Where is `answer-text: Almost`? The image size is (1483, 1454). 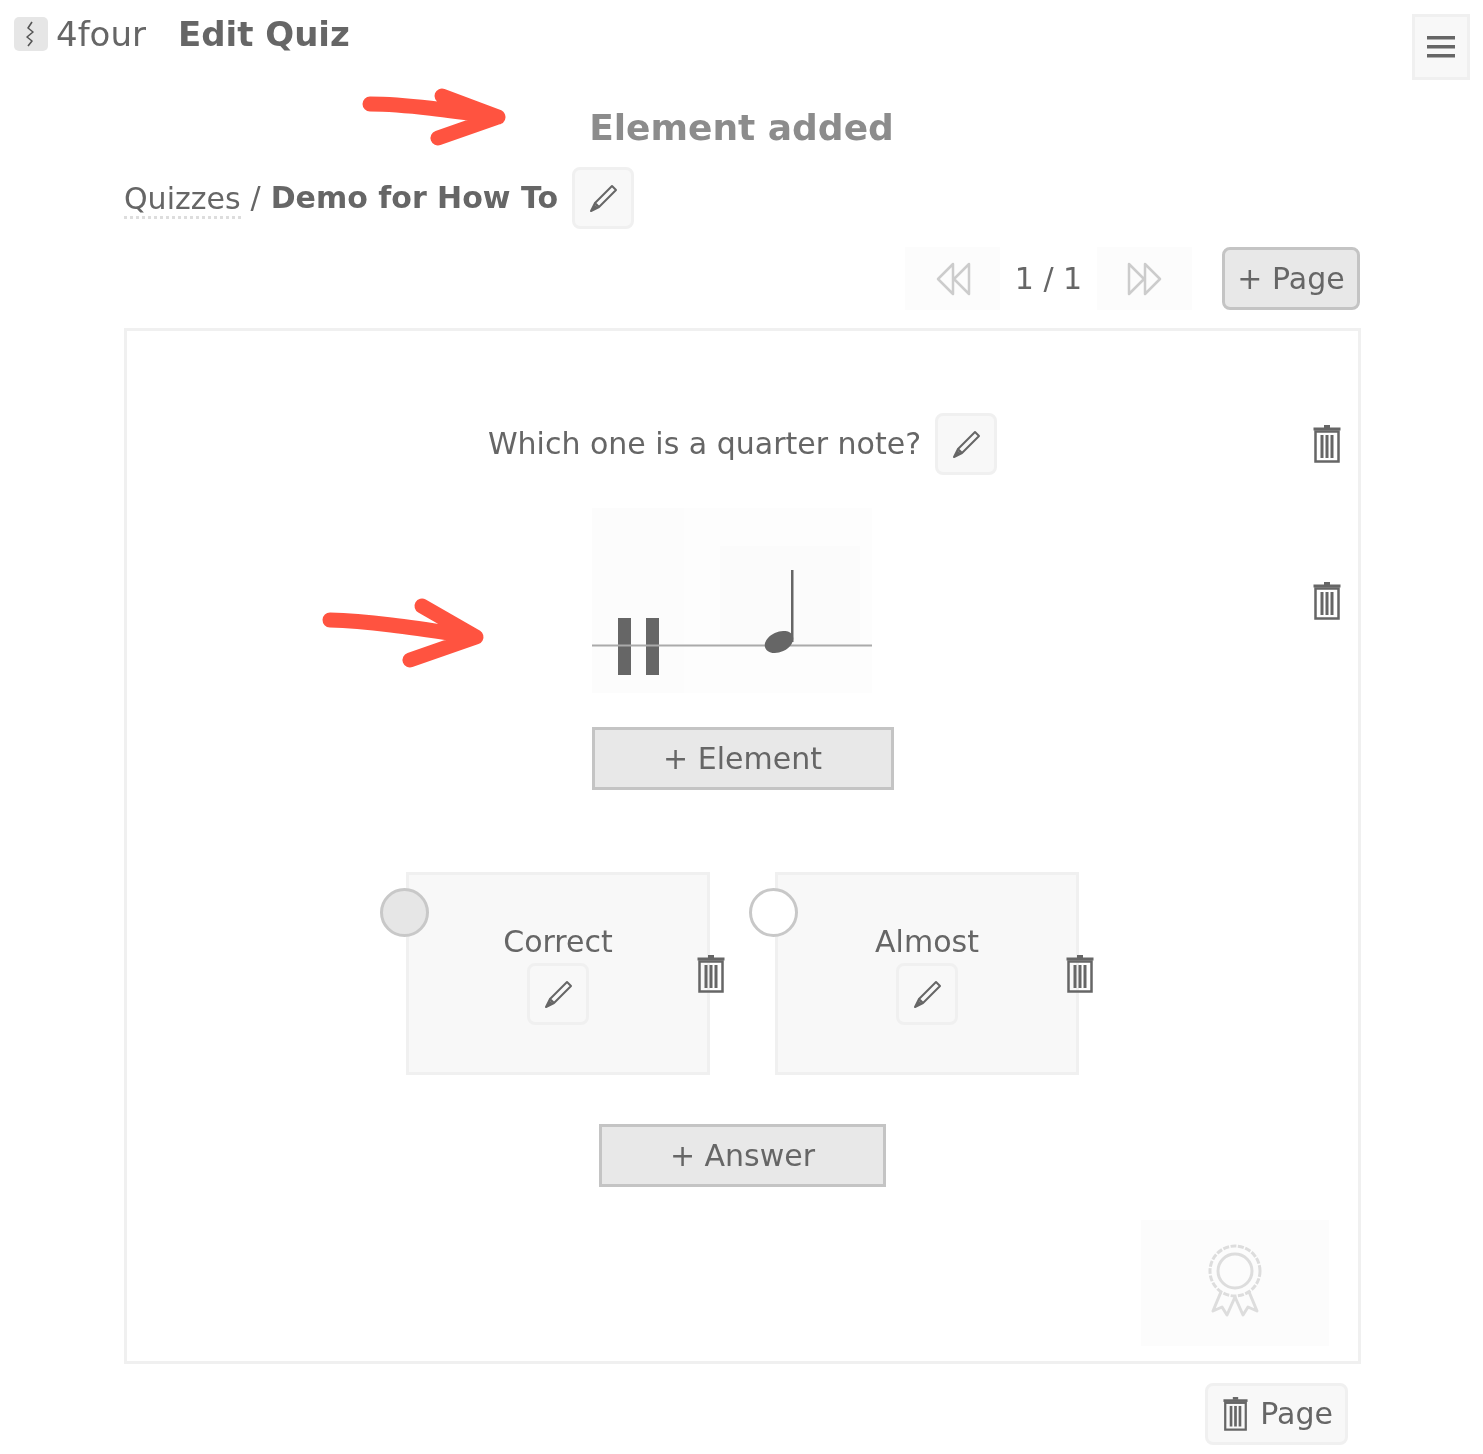
answer-text: Almost is located at coordinates (927, 942).